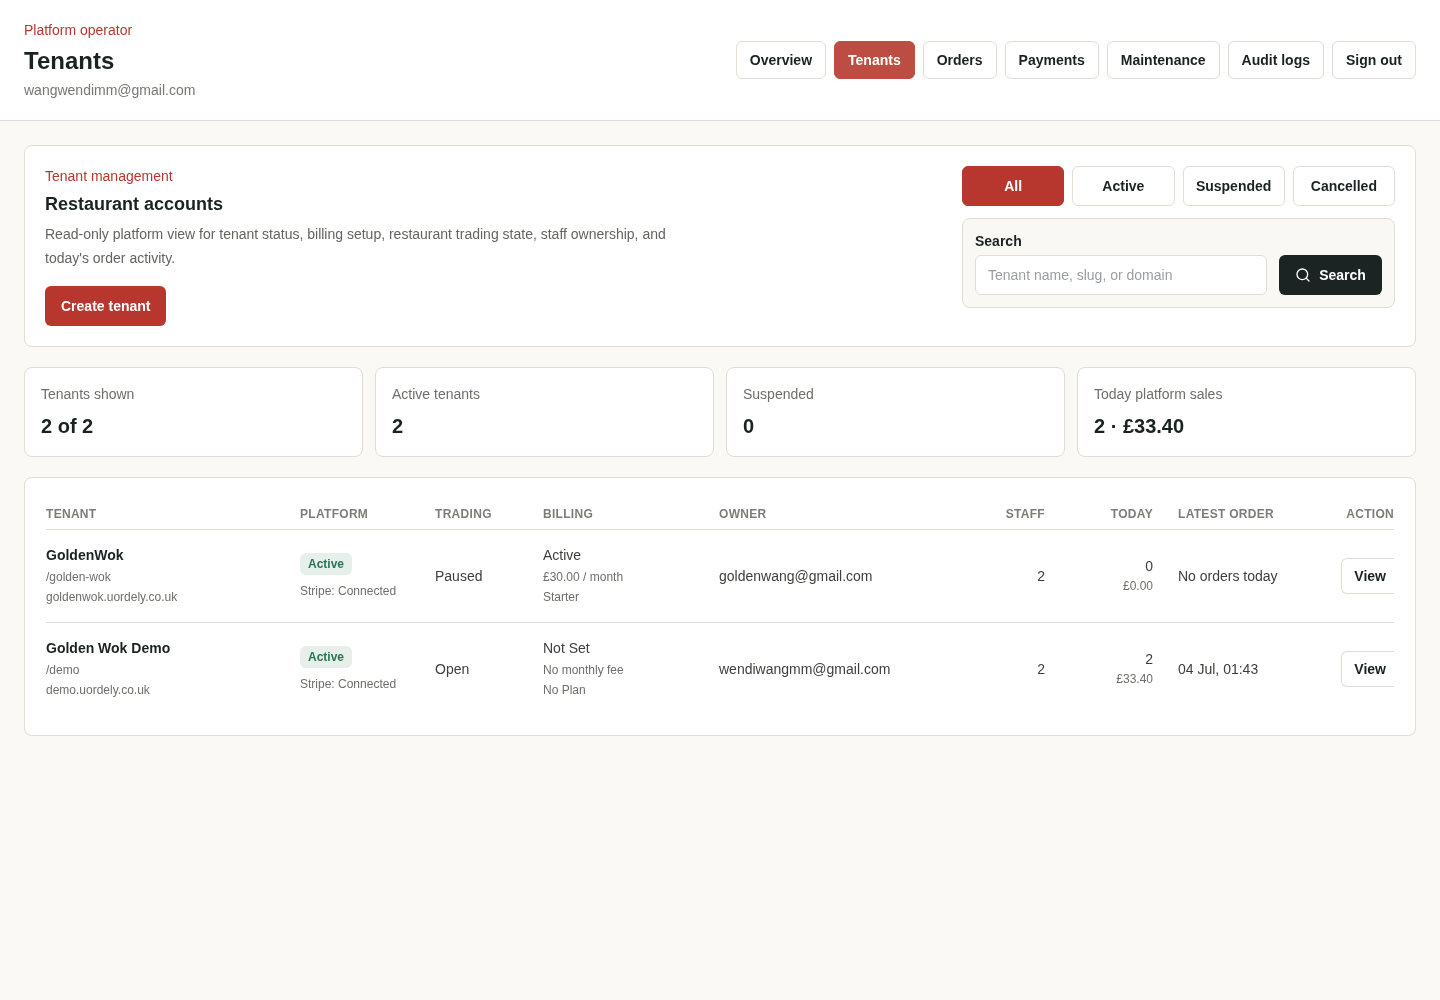 The width and height of the screenshot is (1440, 1000). What do you see at coordinates (1013, 186) in the screenshot?
I see `filter-tab: All` at bounding box center [1013, 186].